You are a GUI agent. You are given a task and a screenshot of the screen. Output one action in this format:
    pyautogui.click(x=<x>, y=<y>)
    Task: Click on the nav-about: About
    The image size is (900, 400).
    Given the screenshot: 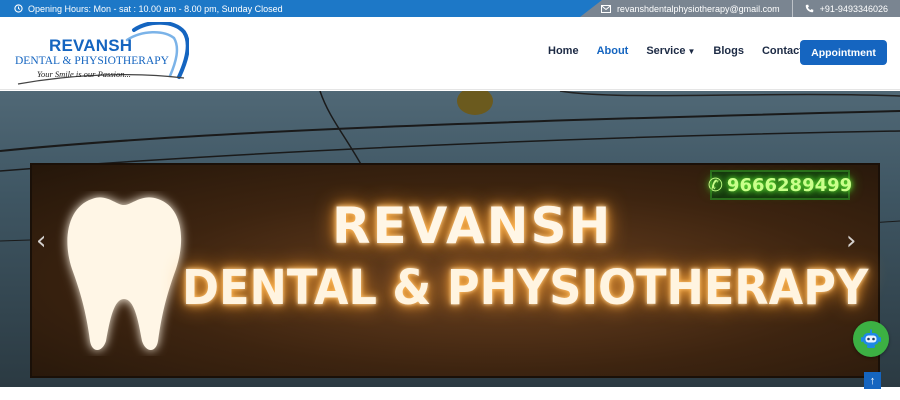 What is the action you would take?
    pyautogui.click(x=613, y=51)
    